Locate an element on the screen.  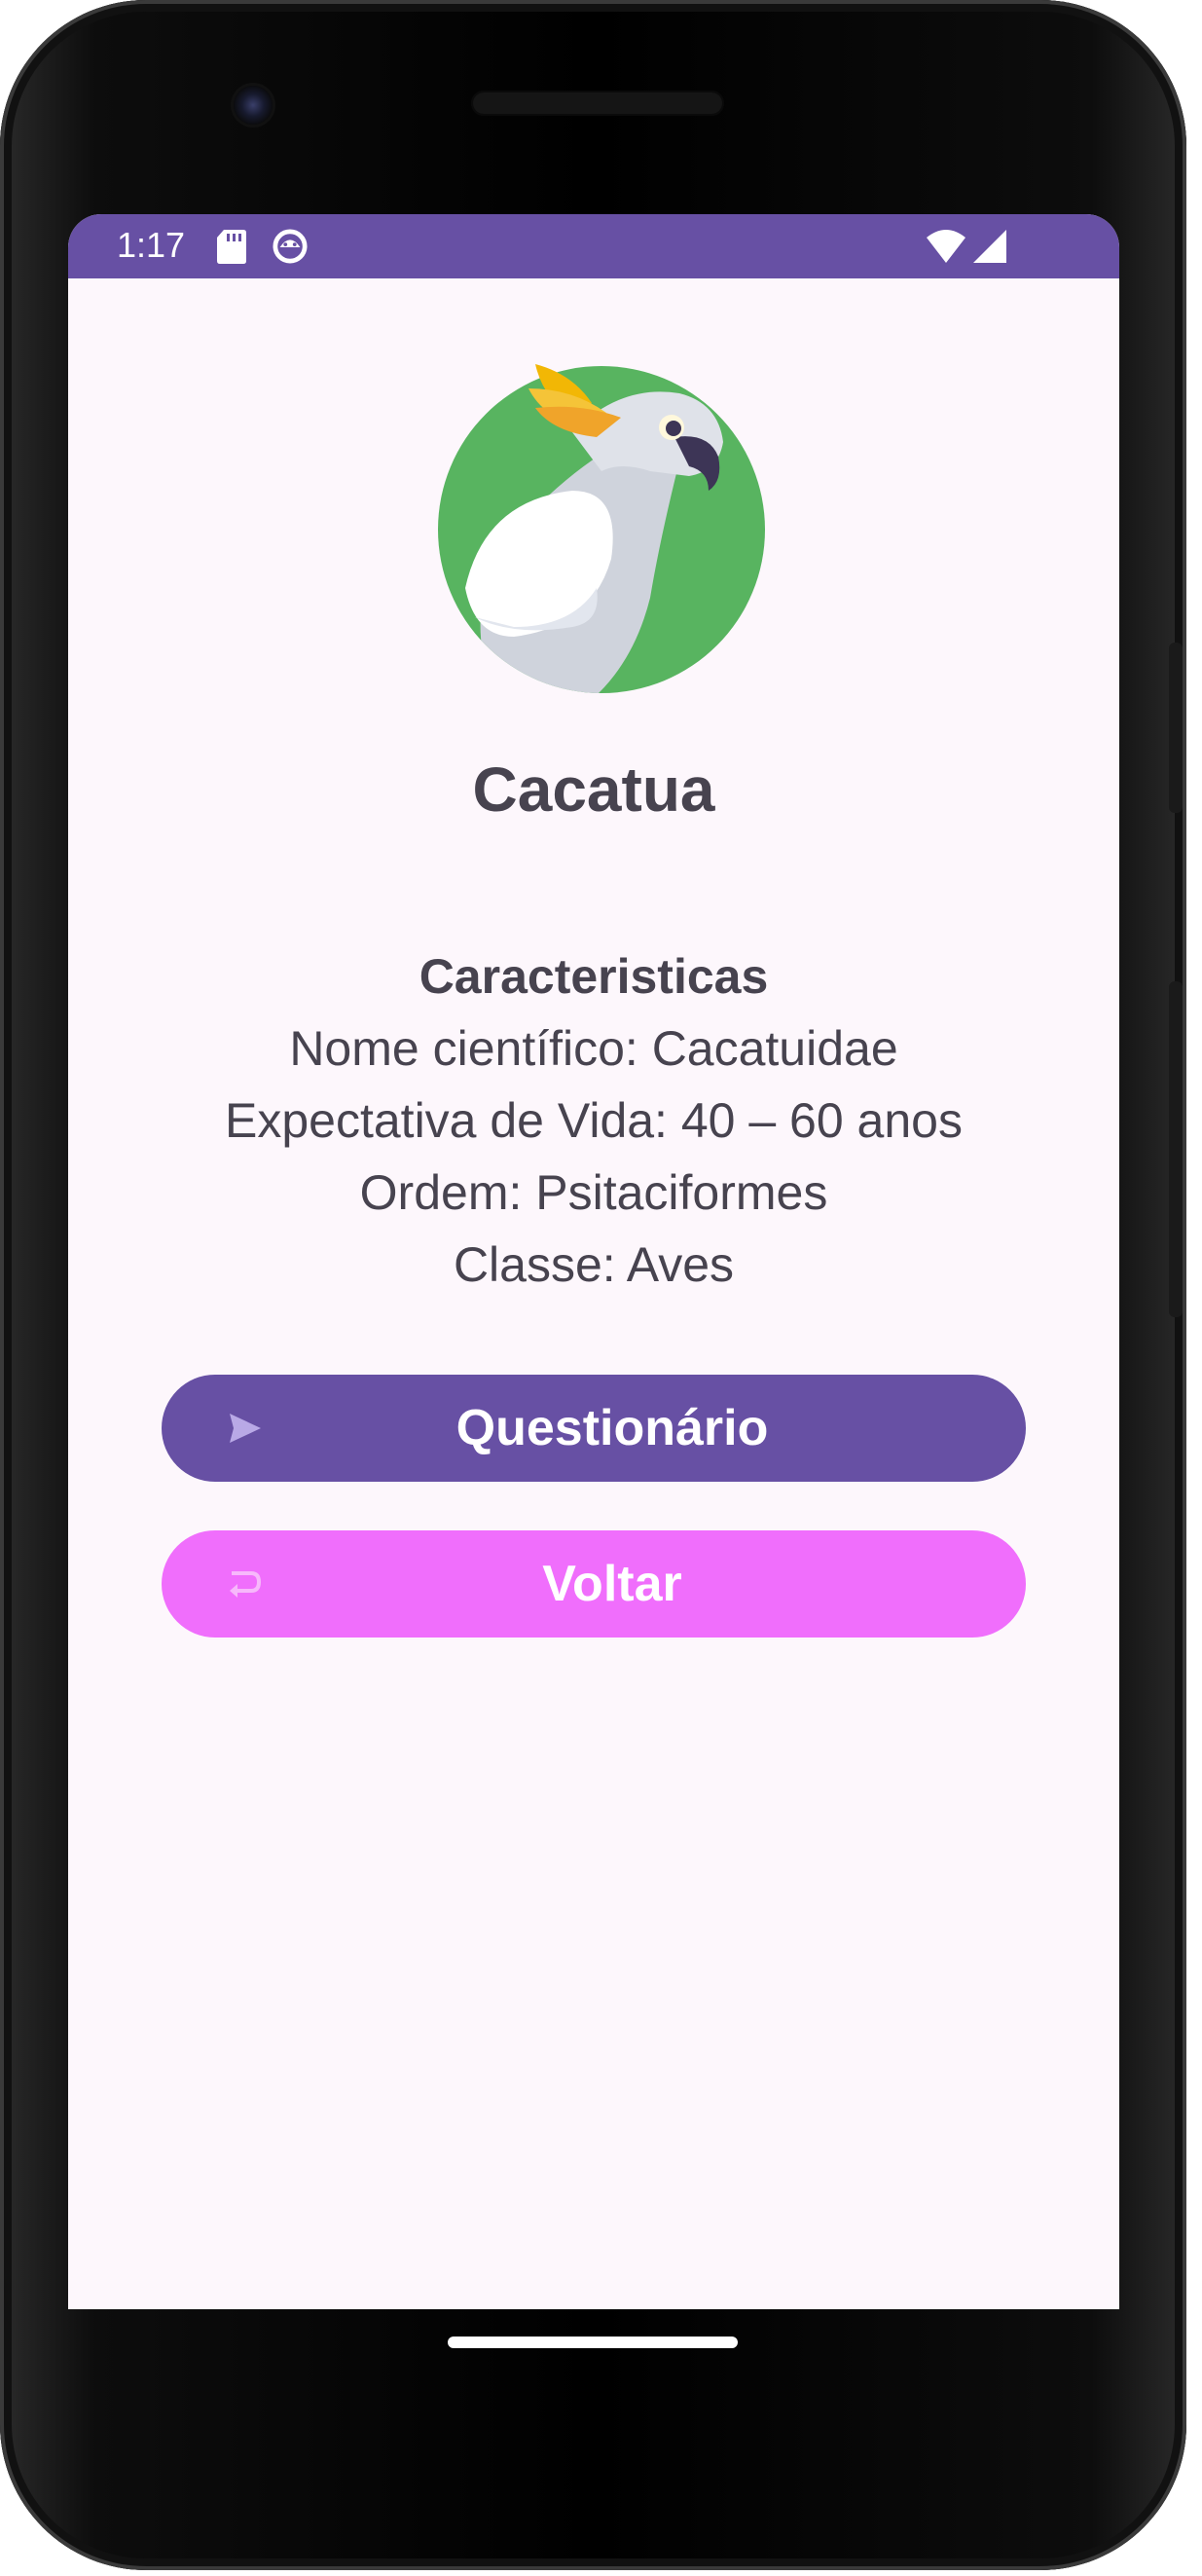
life-expectancy-text: Expectativa de Vida: 40 – 60 anos is located at coordinates (594, 1120).